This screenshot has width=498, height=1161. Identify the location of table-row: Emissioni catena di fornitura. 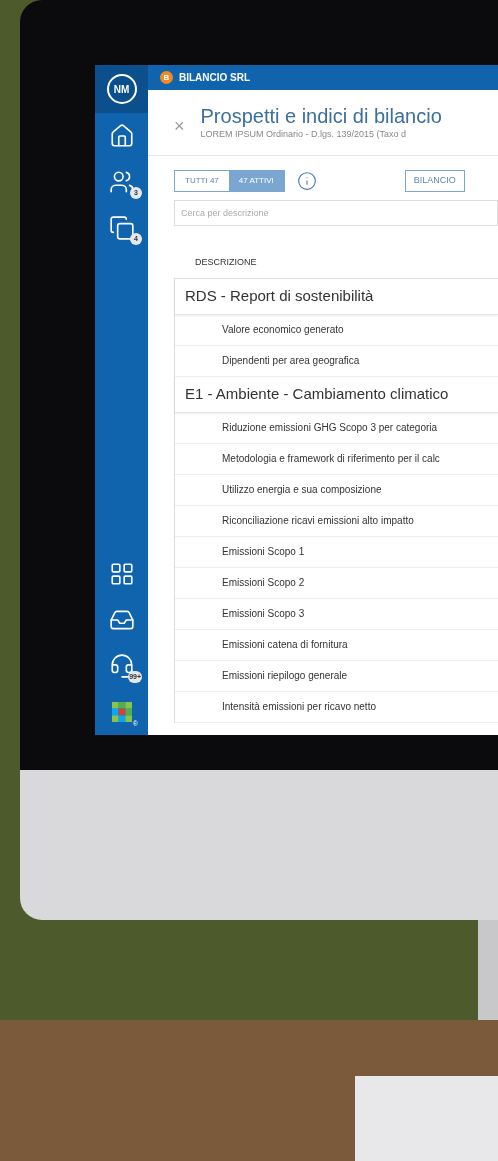
(336, 645).